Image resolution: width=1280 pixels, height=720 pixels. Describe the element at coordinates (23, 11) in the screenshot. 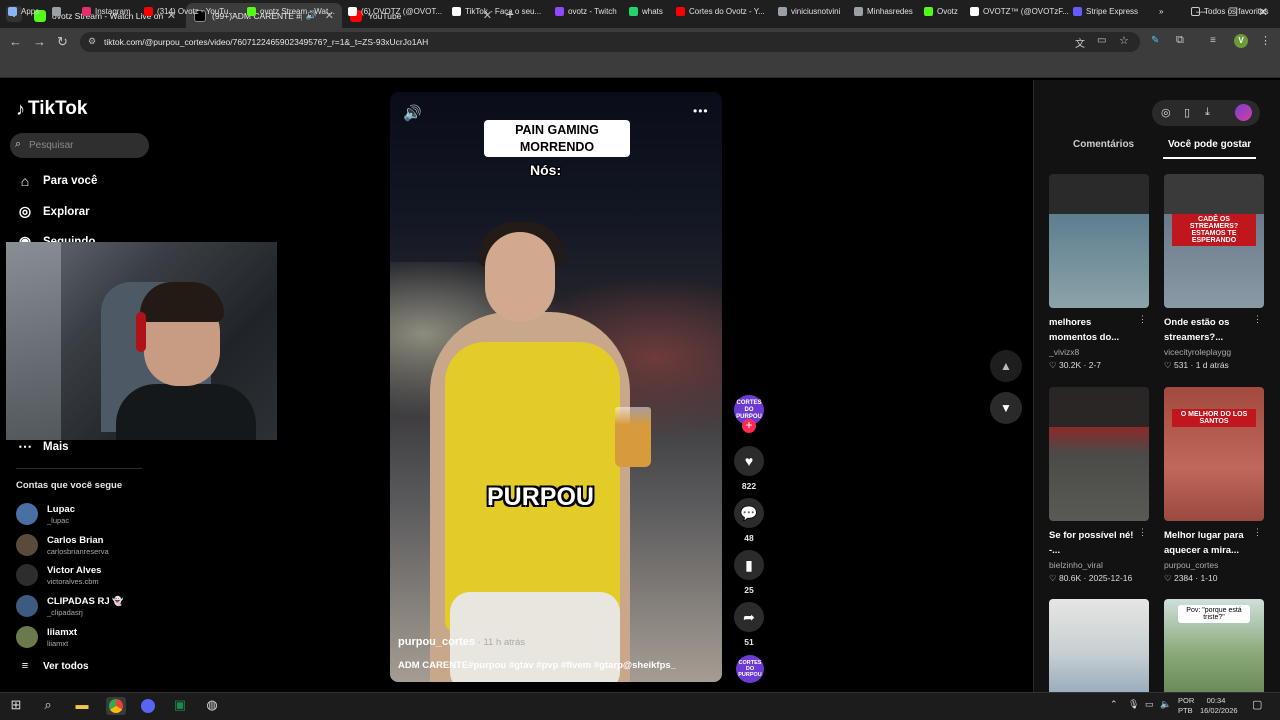

I see `bookmark-item: Apps` at that location.